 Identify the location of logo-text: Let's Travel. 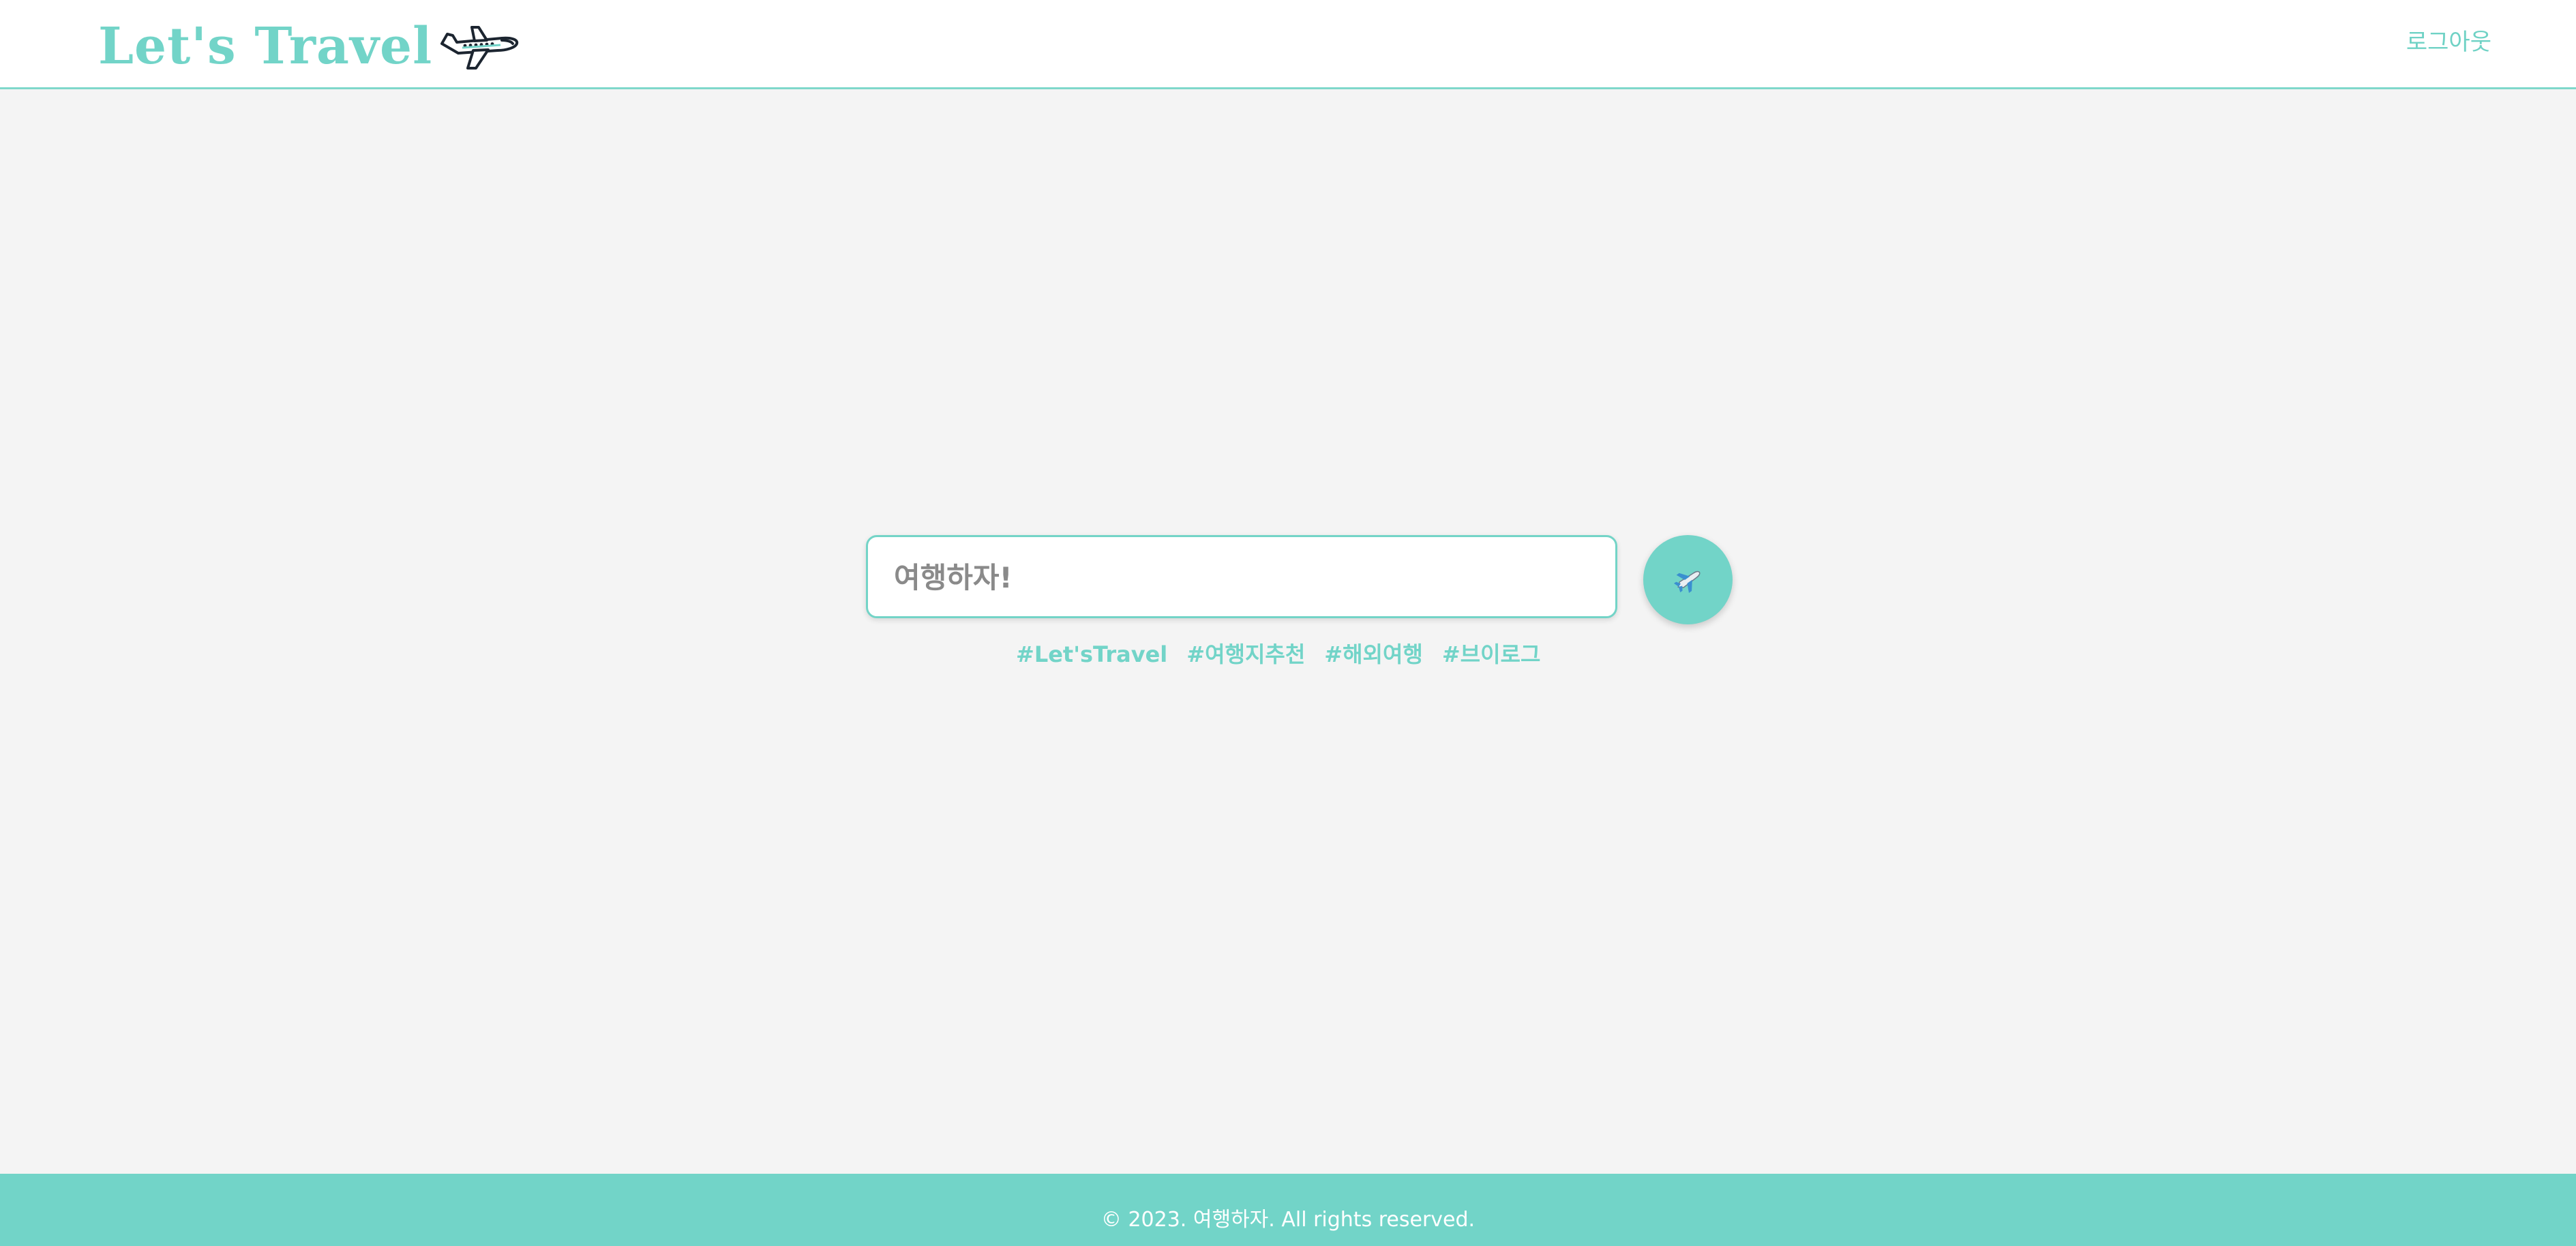
(265, 46).